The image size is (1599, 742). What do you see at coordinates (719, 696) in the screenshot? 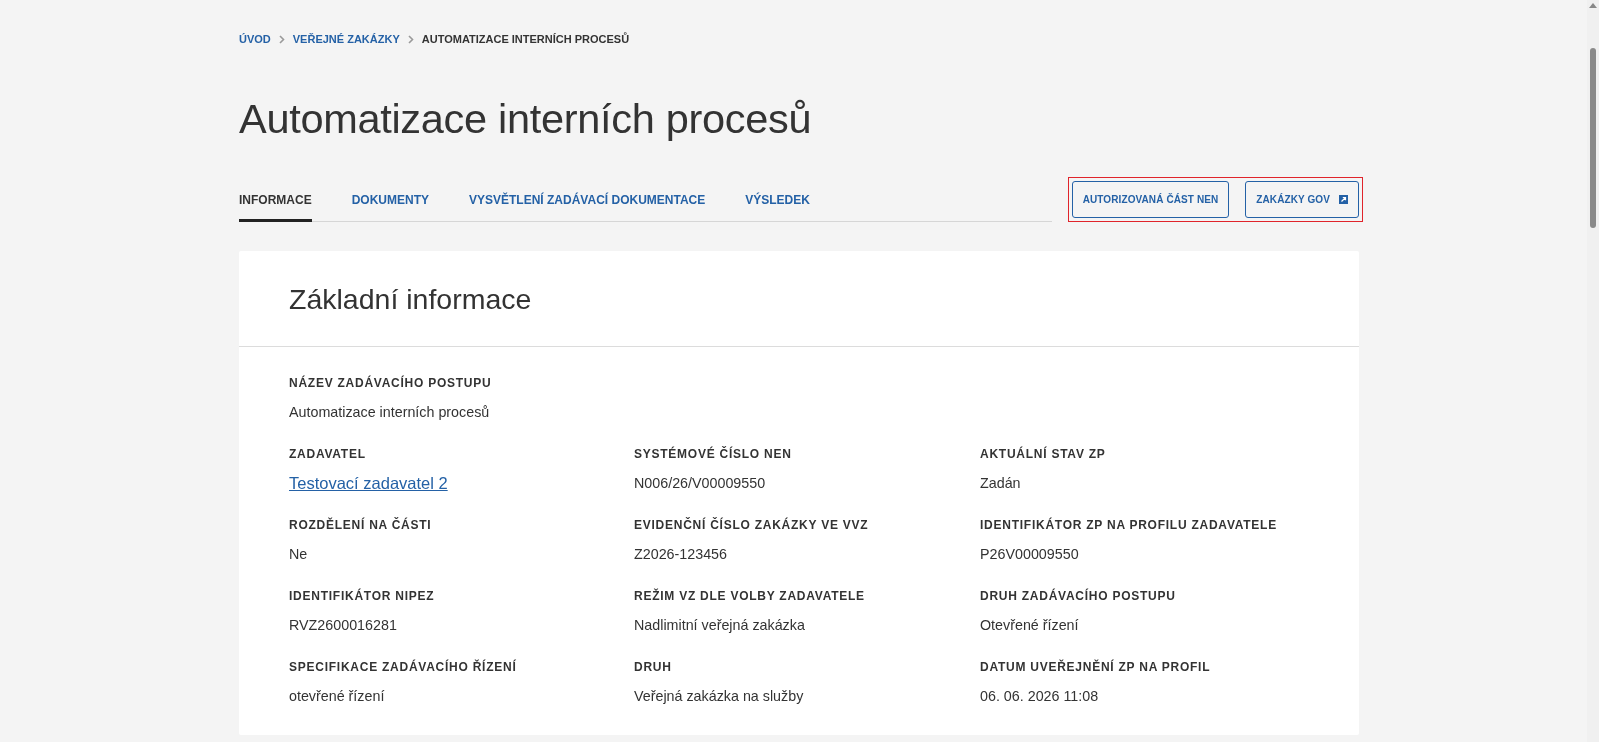
I see `field-value: Veřejná zakázka na služby` at bounding box center [719, 696].